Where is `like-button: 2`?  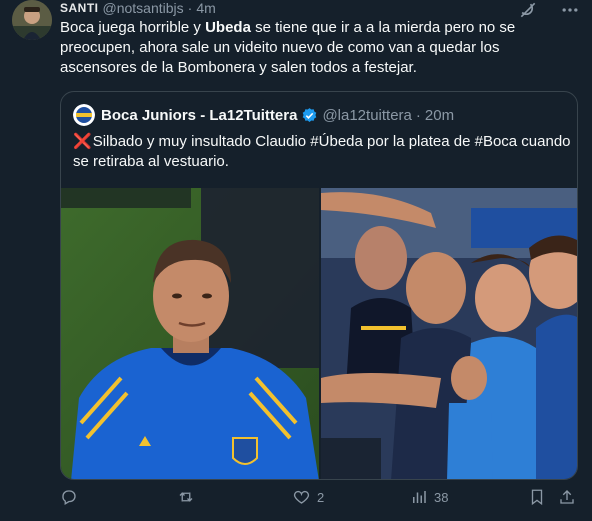
like-button: 2 is located at coordinates (308, 497).